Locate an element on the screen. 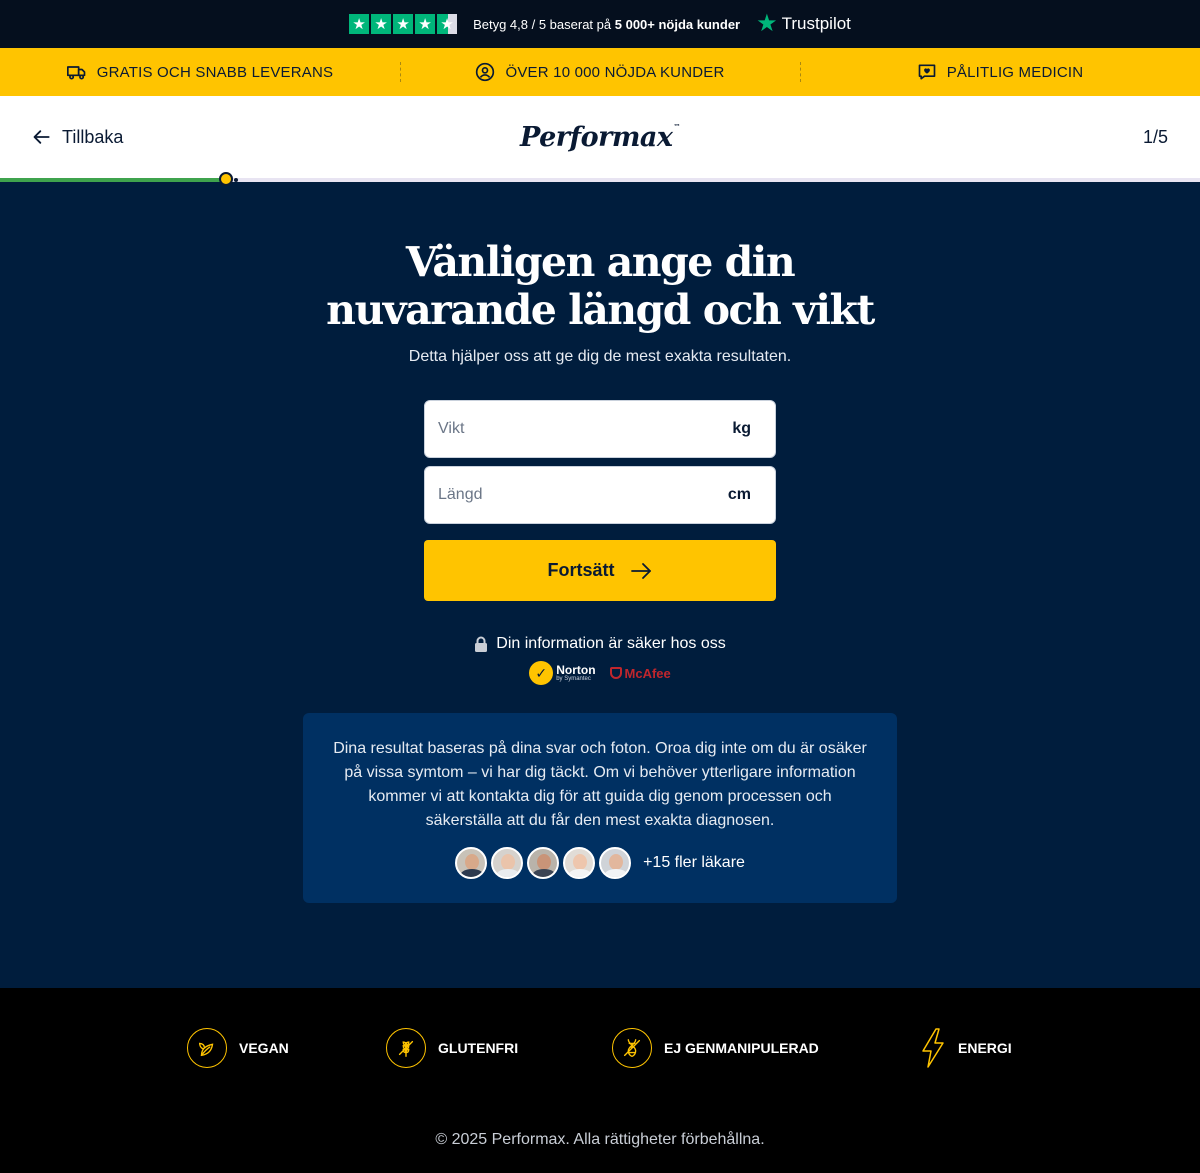 The height and width of the screenshot is (1173, 1200). trustpilot-logo: ★ Trustpilot is located at coordinates (803, 24).